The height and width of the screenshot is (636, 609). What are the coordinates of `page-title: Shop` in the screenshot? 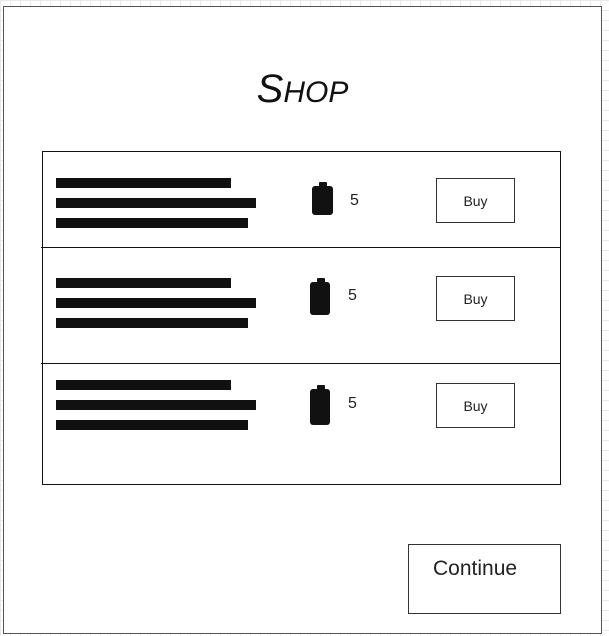 It's located at (302, 89).